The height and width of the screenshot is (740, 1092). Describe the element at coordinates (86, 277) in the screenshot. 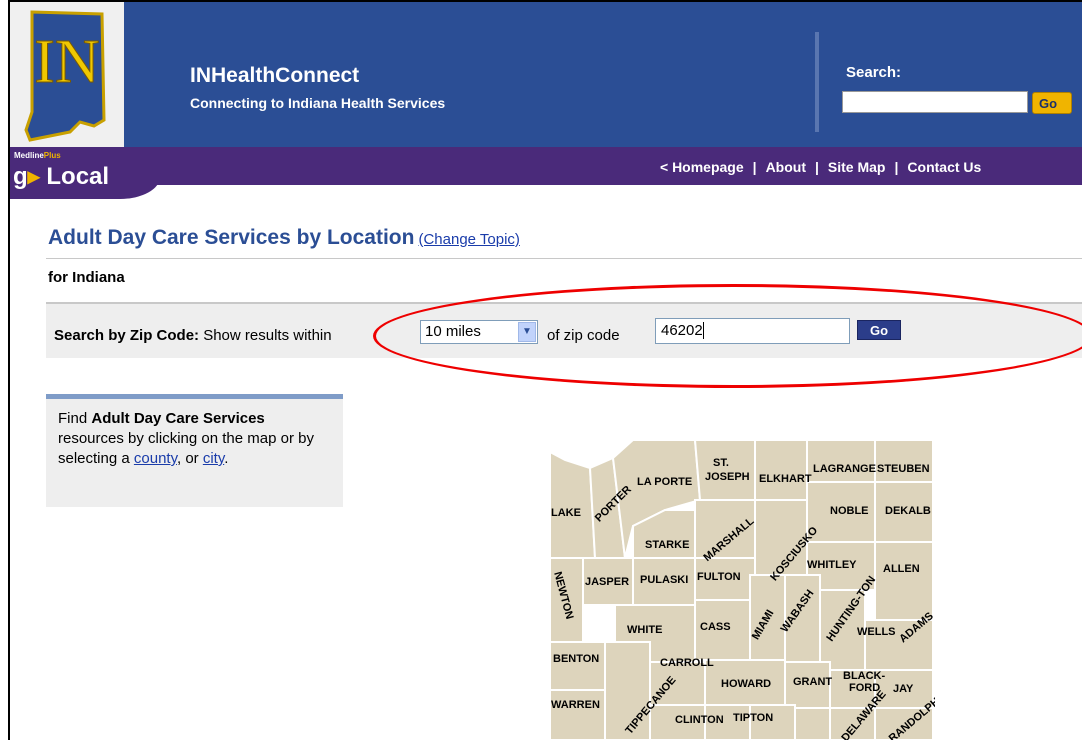

I see `location-subtitle: for Indiana` at that location.